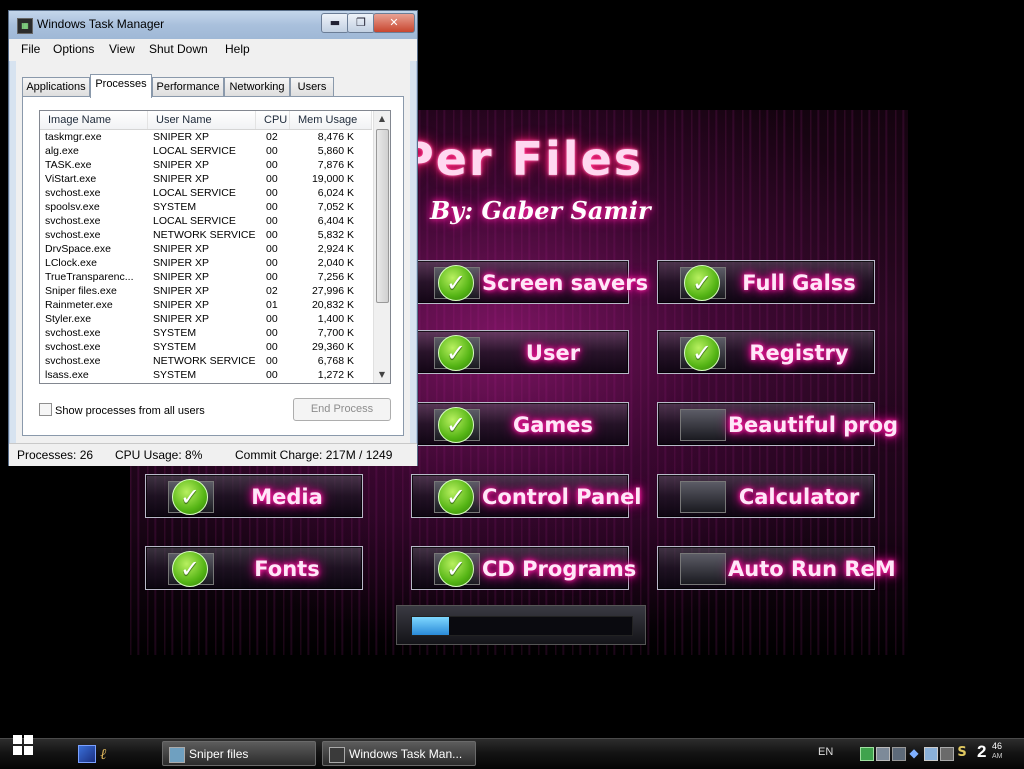 The image size is (1024, 769). I want to click on process-user-name: LOCAL SERVICE, so click(194, 151).